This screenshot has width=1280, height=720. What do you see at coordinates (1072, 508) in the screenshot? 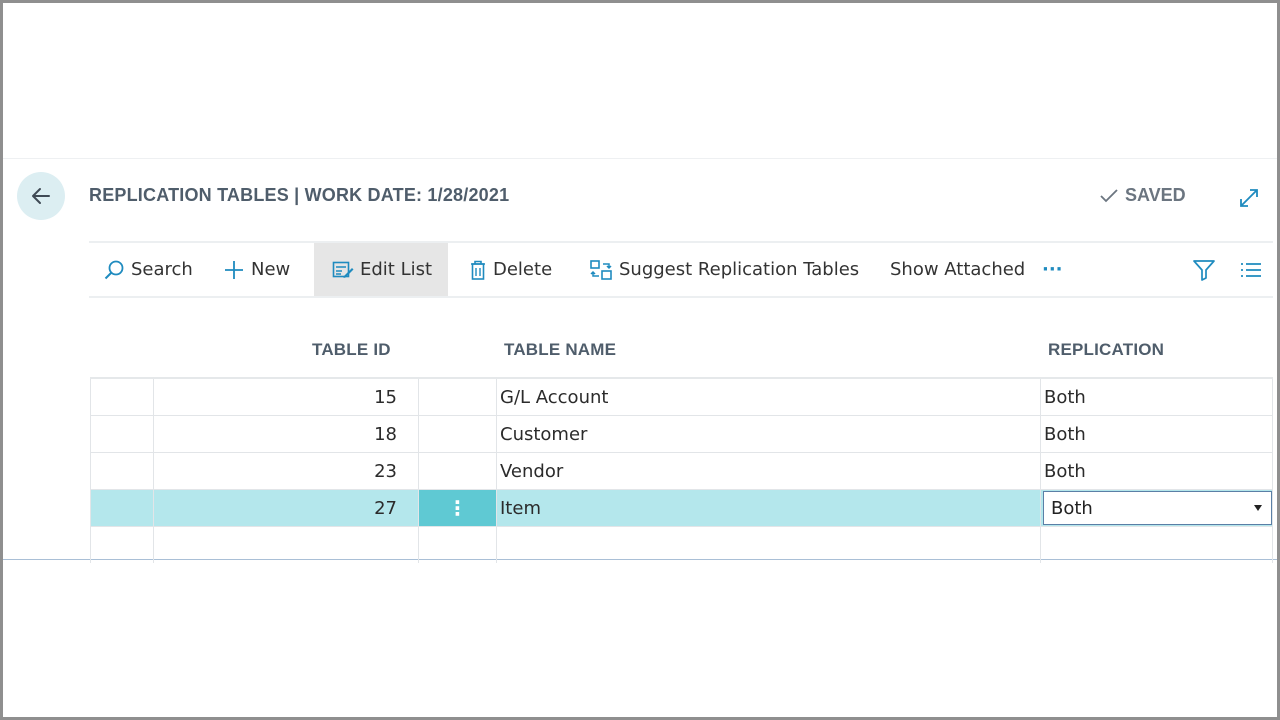
I see `replication-select-value: Both` at bounding box center [1072, 508].